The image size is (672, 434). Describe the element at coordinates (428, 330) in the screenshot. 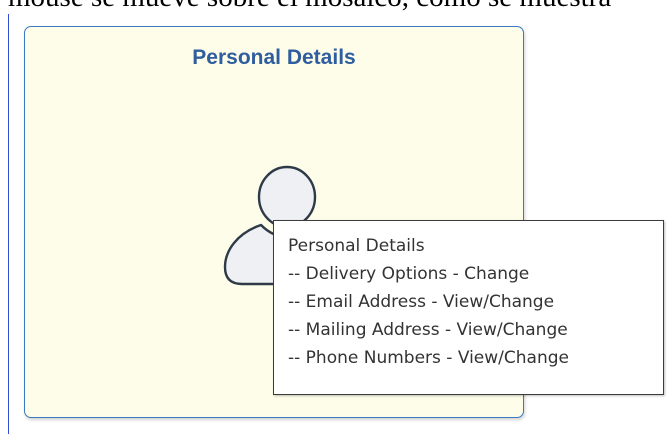

I see `tooltip-item-mailing-address: -- Mailing Address - View/Change` at that location.